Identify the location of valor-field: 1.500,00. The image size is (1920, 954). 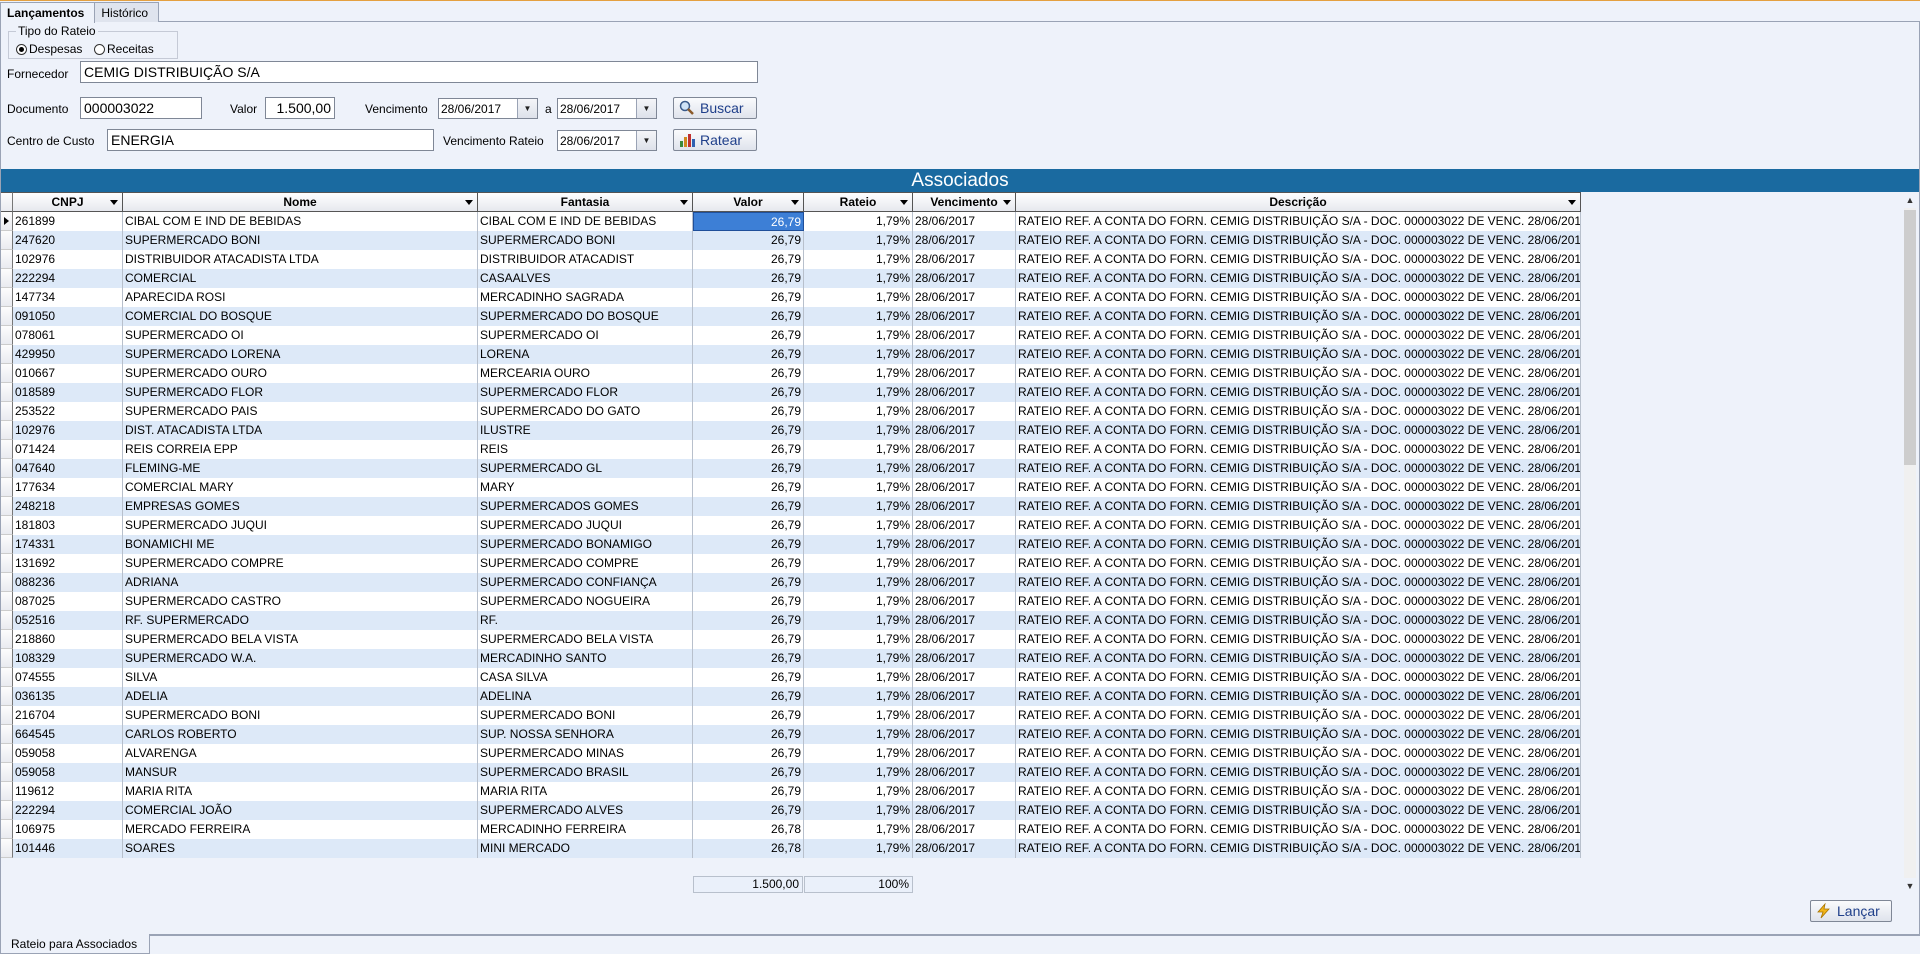
(300, 108).